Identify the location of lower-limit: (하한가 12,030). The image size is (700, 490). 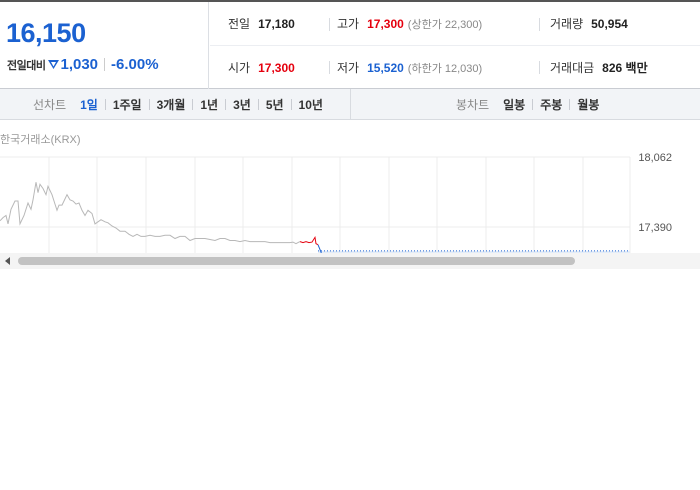
(445, 68).